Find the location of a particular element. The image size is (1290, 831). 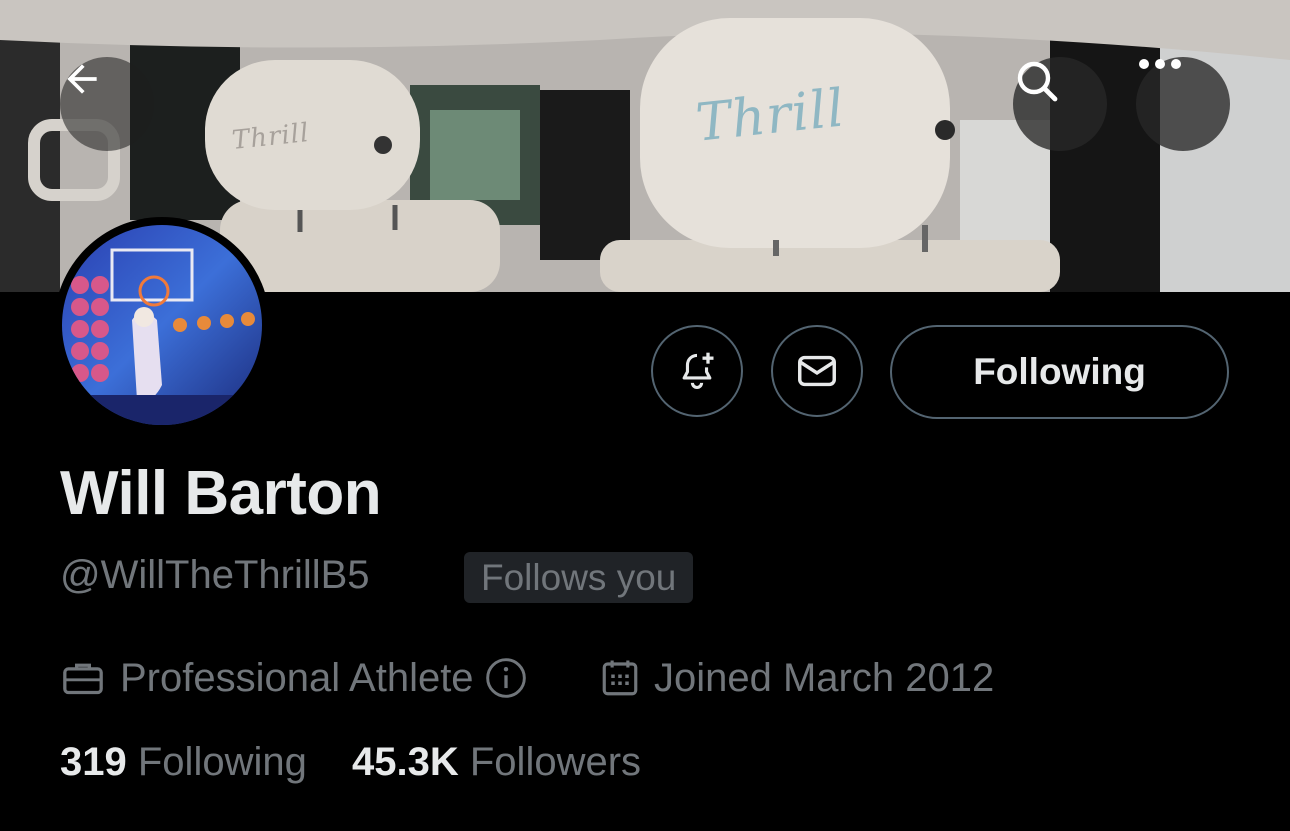

joined-date-label: Joined March 2012 is located at coordinates (824, 677).